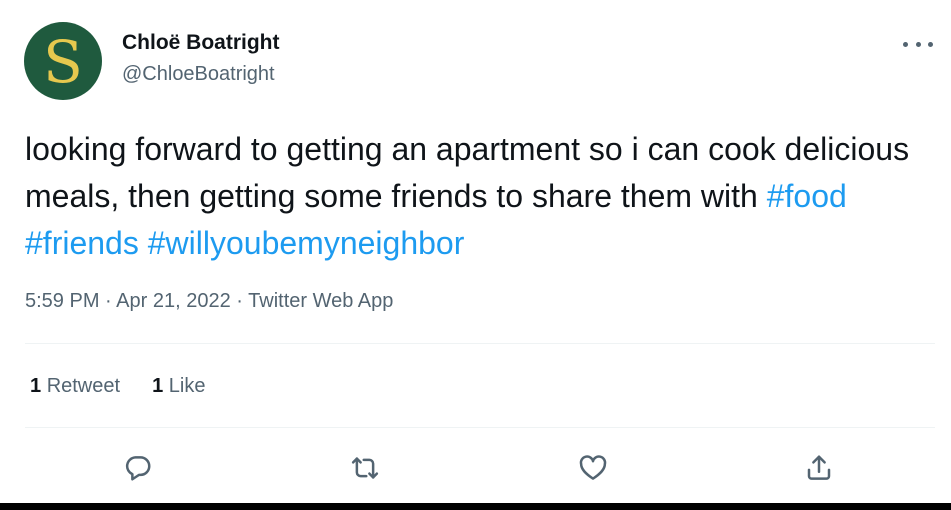  I want to click on reply-icon, so click(138, 468).